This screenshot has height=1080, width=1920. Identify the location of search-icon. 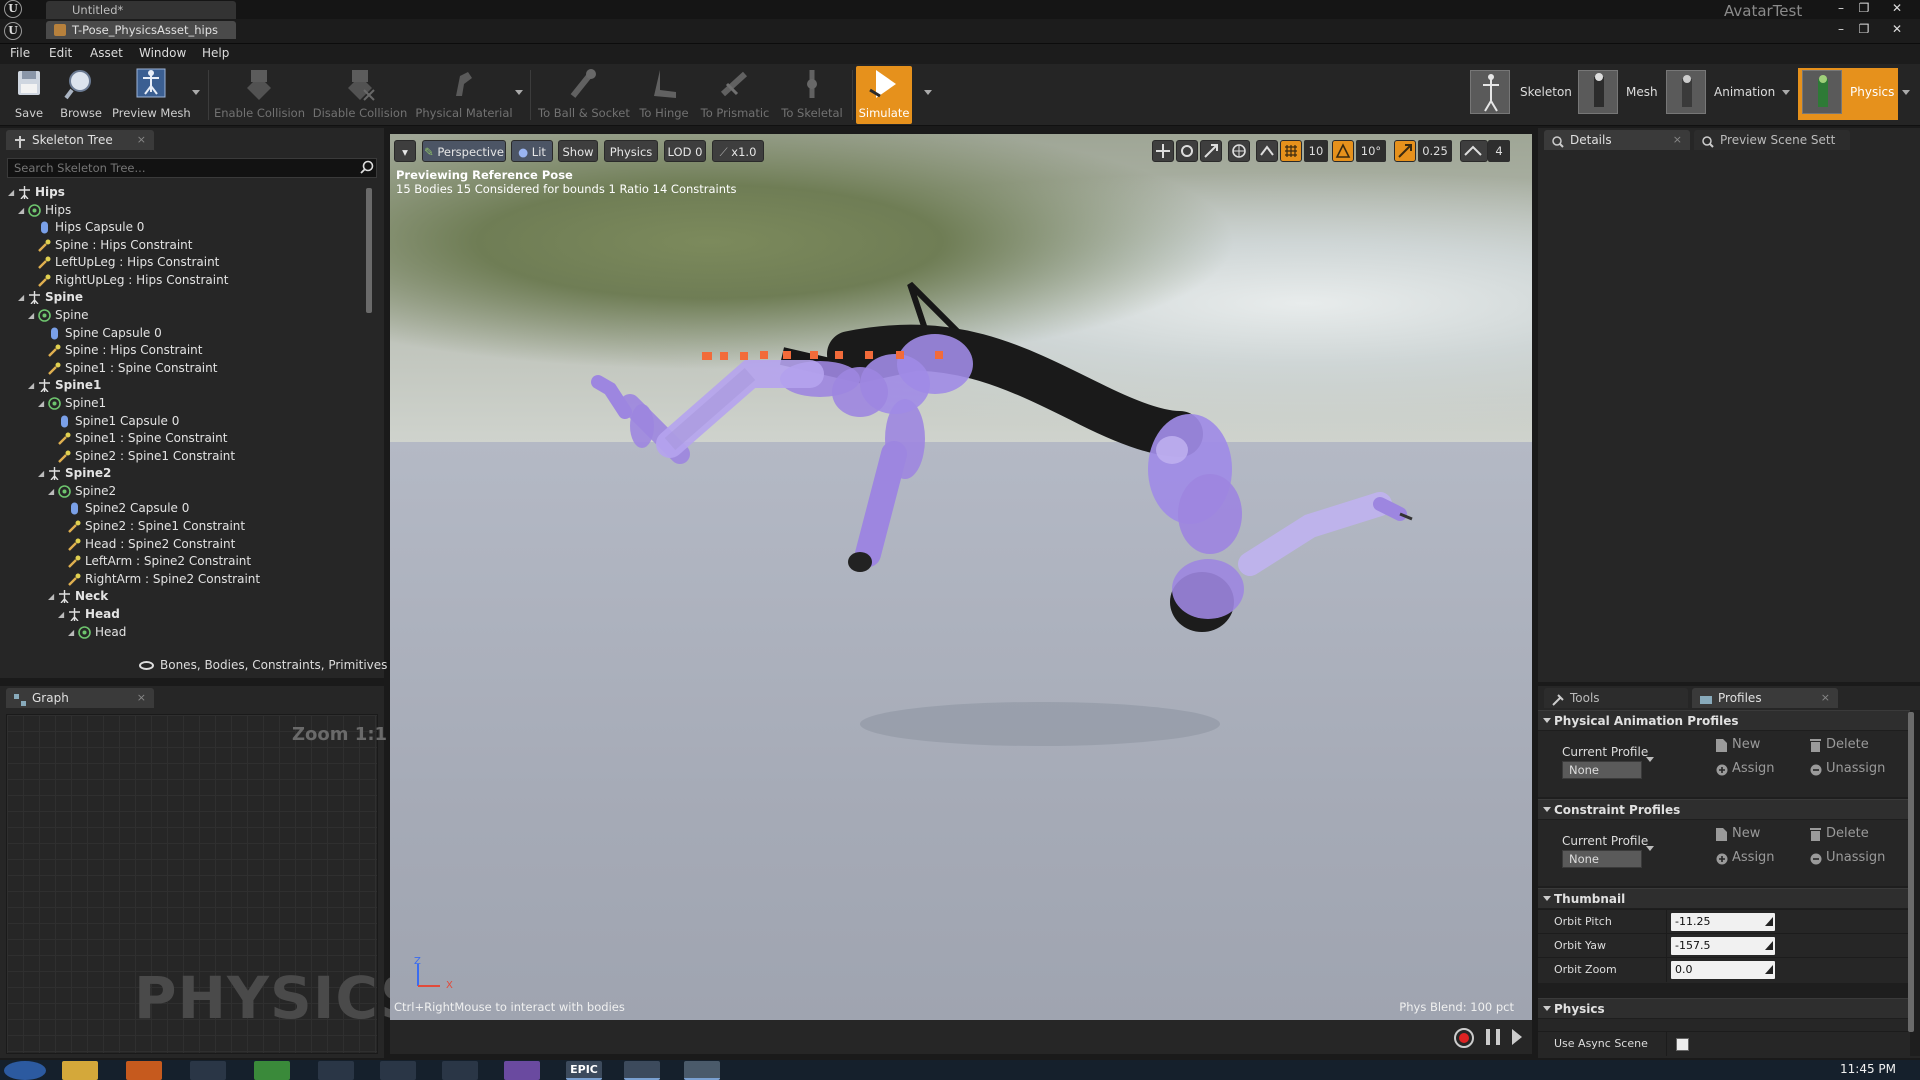
(367, 167).